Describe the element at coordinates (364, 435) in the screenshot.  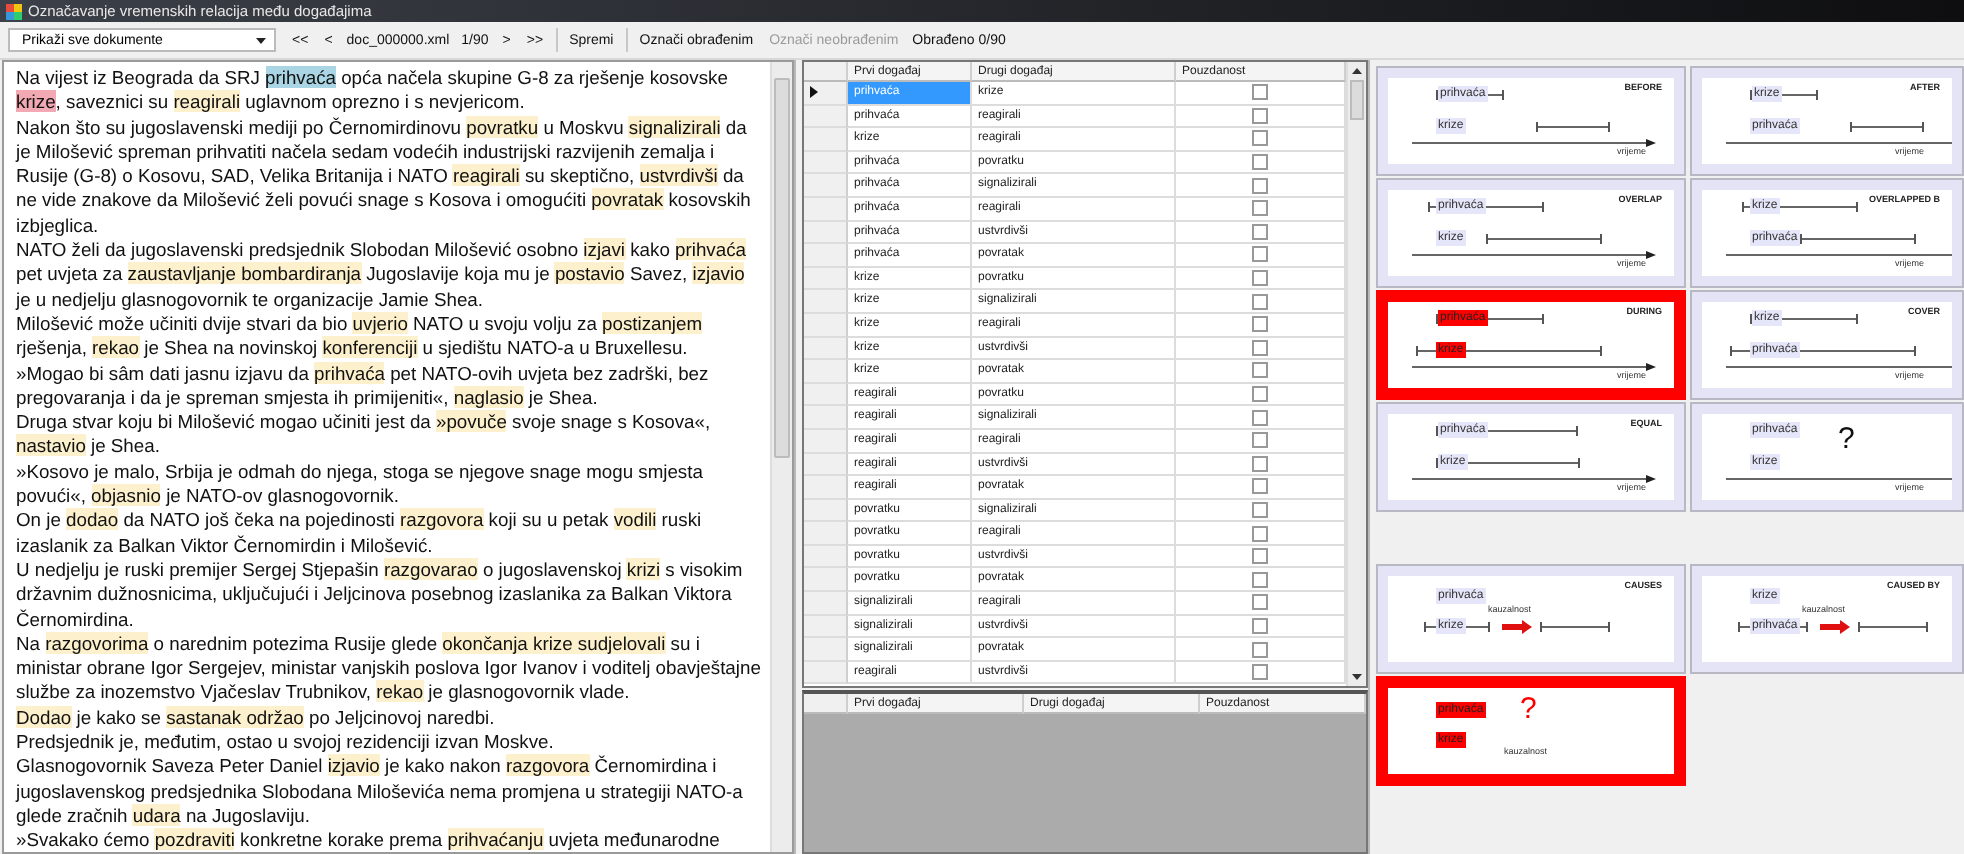
I see `text-paragraph: Druga stvar koju bi Milošević mogao učiniti jest da »povuče svoje snage s Kosova«, nastavio je Shea.` at that location.